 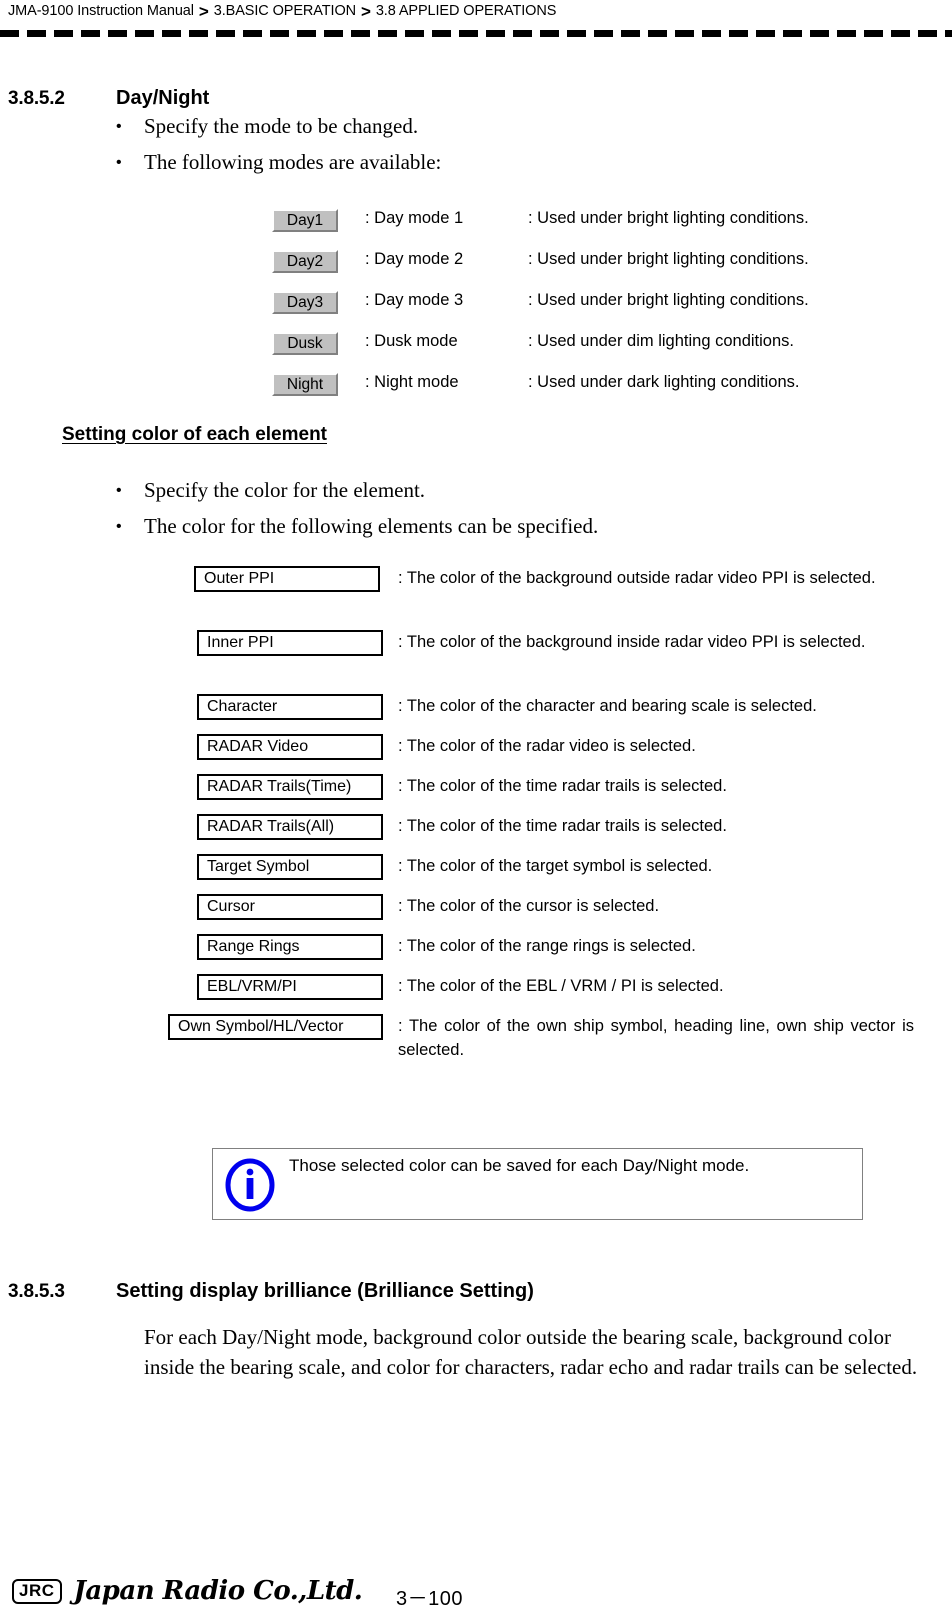 I want to click on footer-logo: JRC Japan Radio Co.,Ltd., so click(x=187, y=1591).